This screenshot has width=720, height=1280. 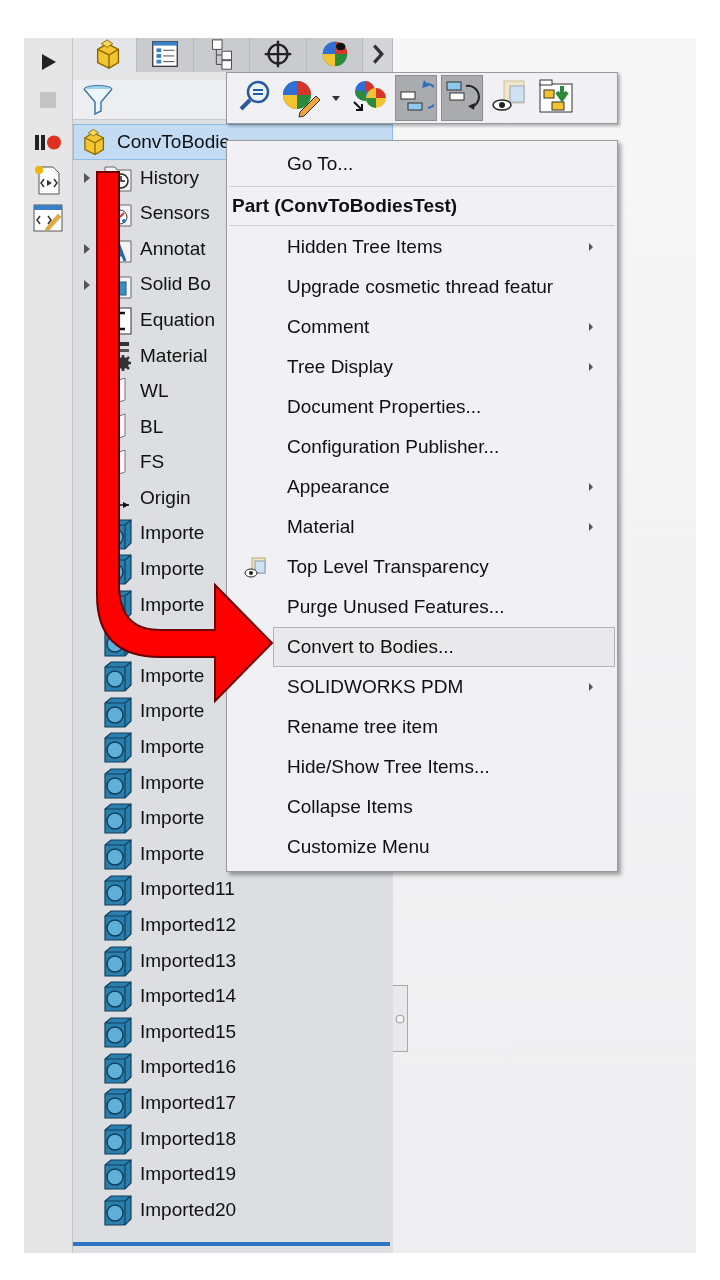 I want to click on menu-section-header: Part (ConvToBodiesTest), so click(x=345, y=205).